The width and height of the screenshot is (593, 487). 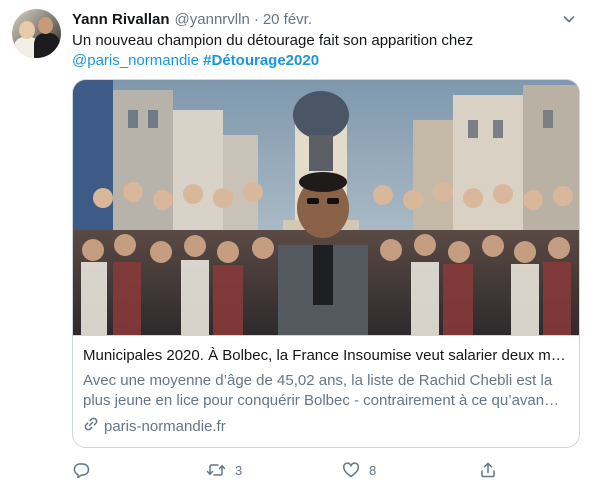 I want to click on share-button, so click(x=488, y=470).